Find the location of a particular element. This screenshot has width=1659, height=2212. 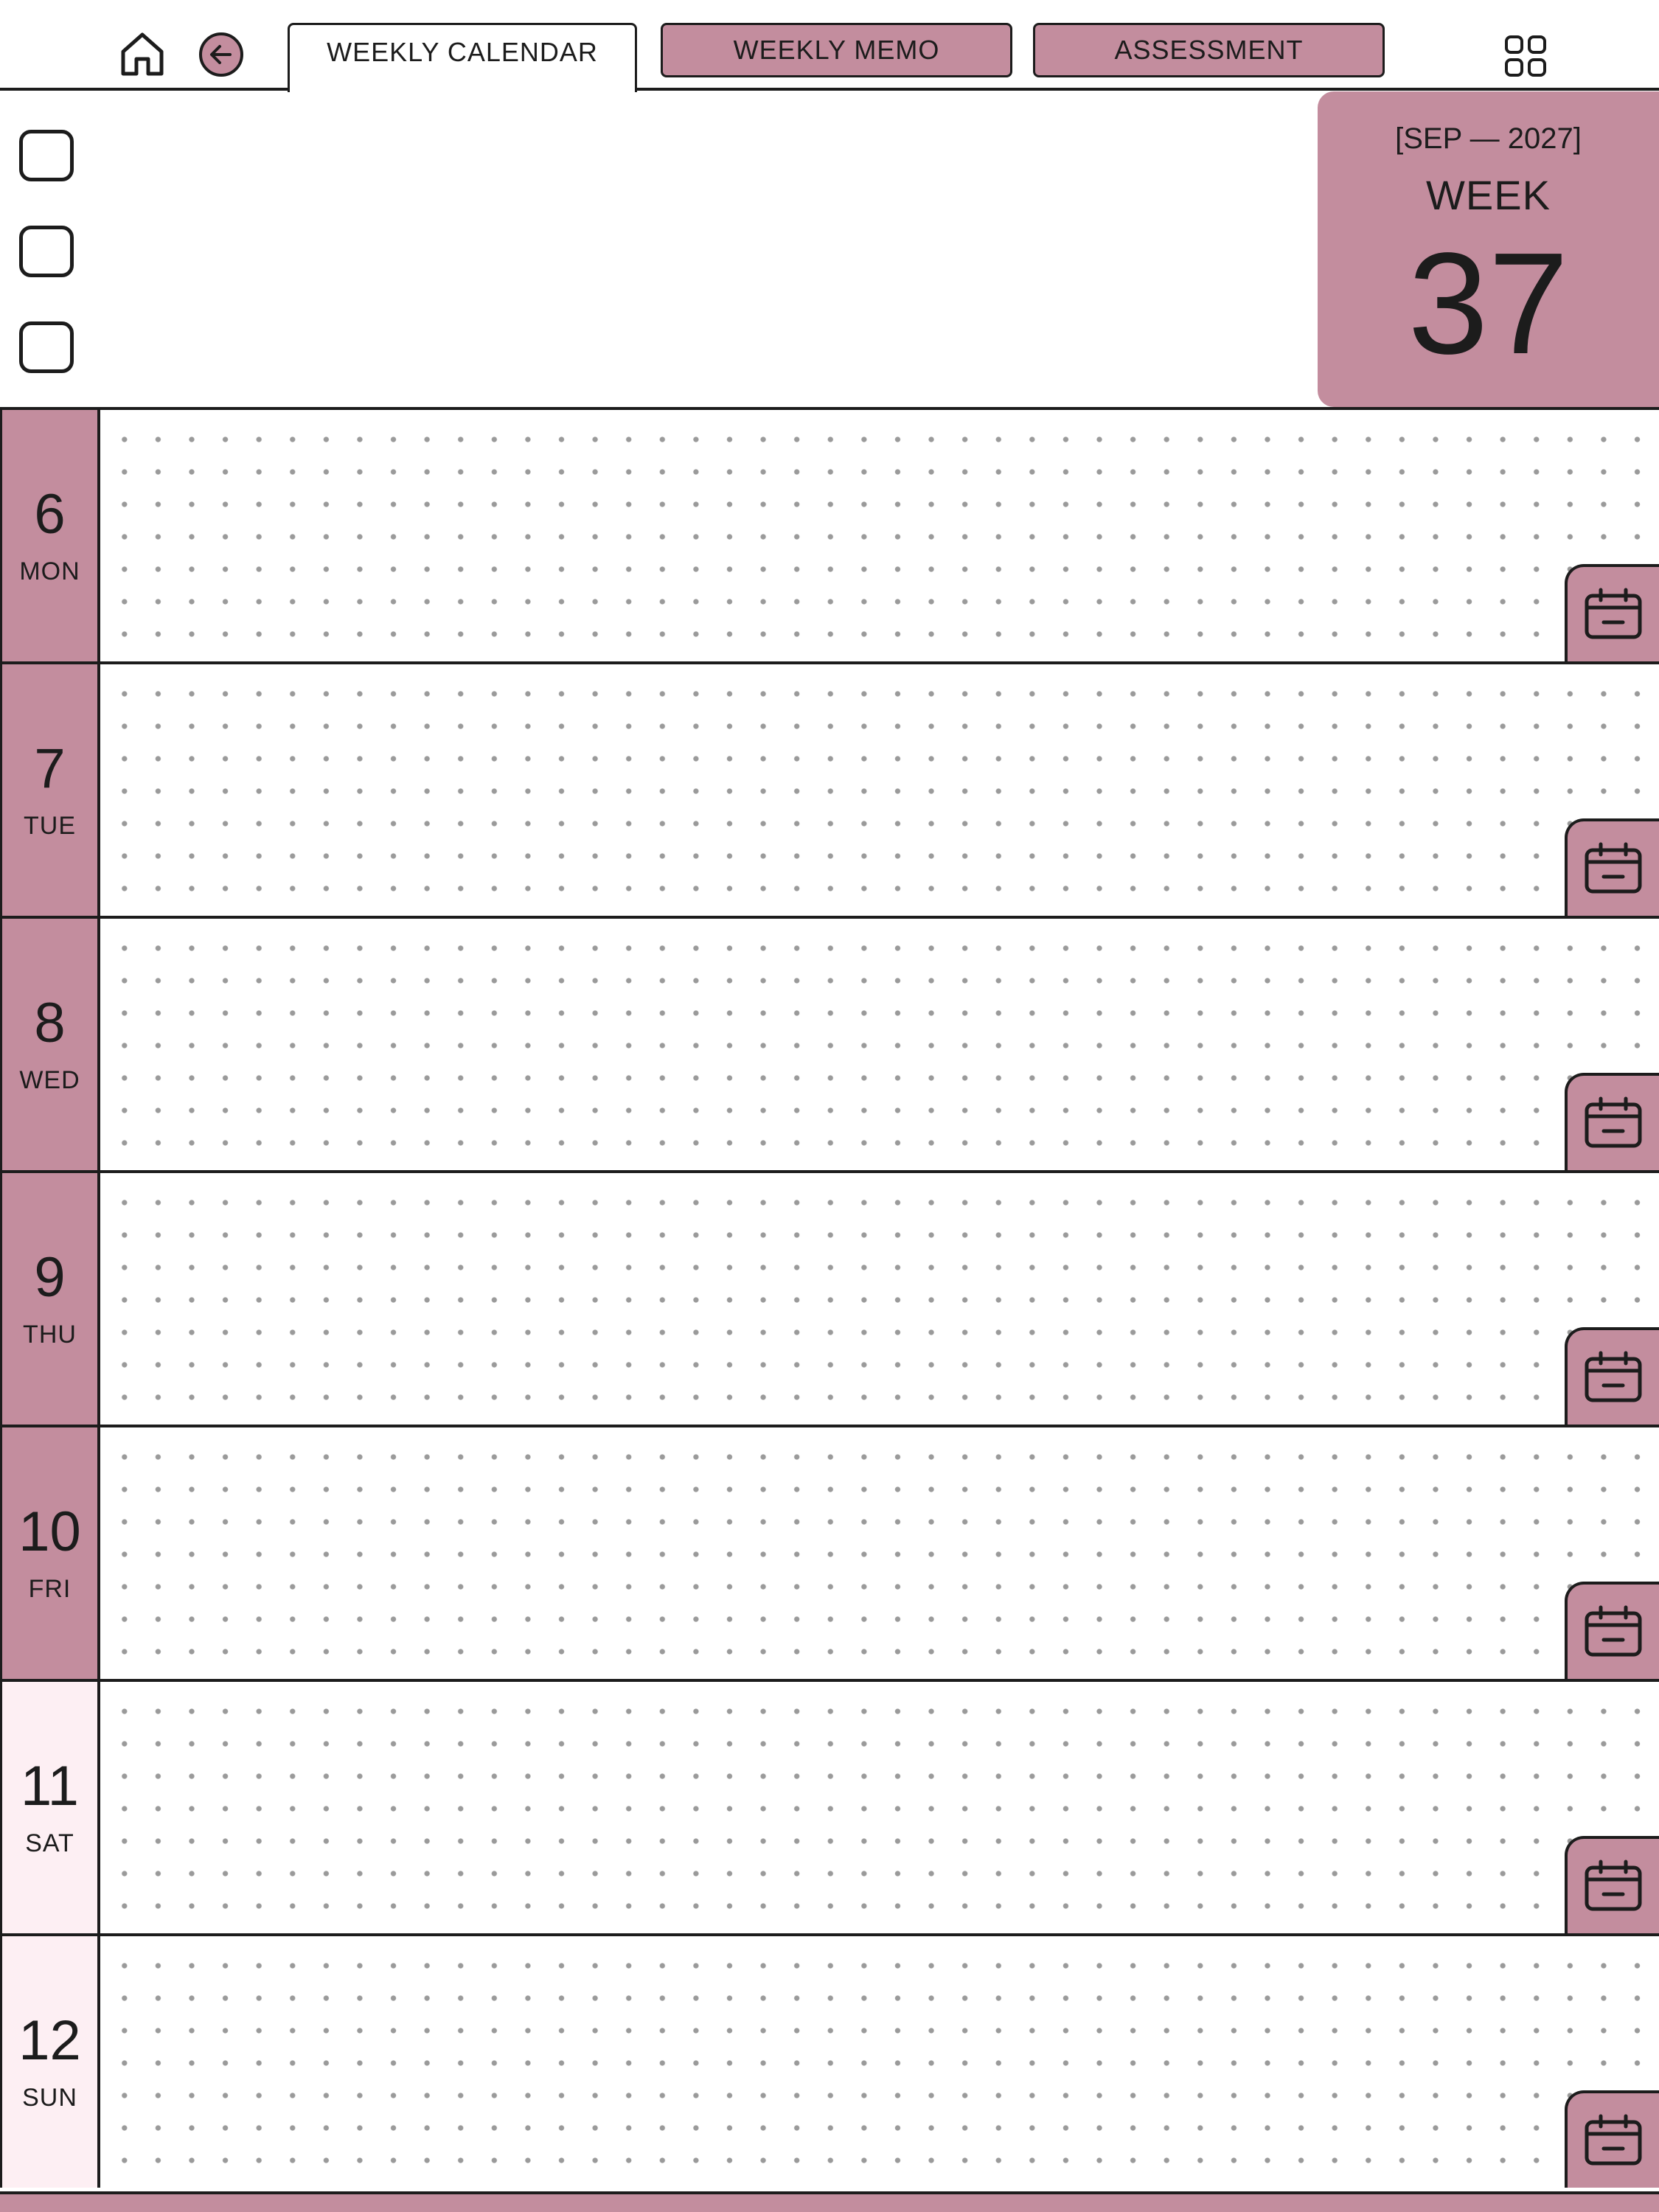

day-label: 7 TUE is located at coordinates (50, 790).